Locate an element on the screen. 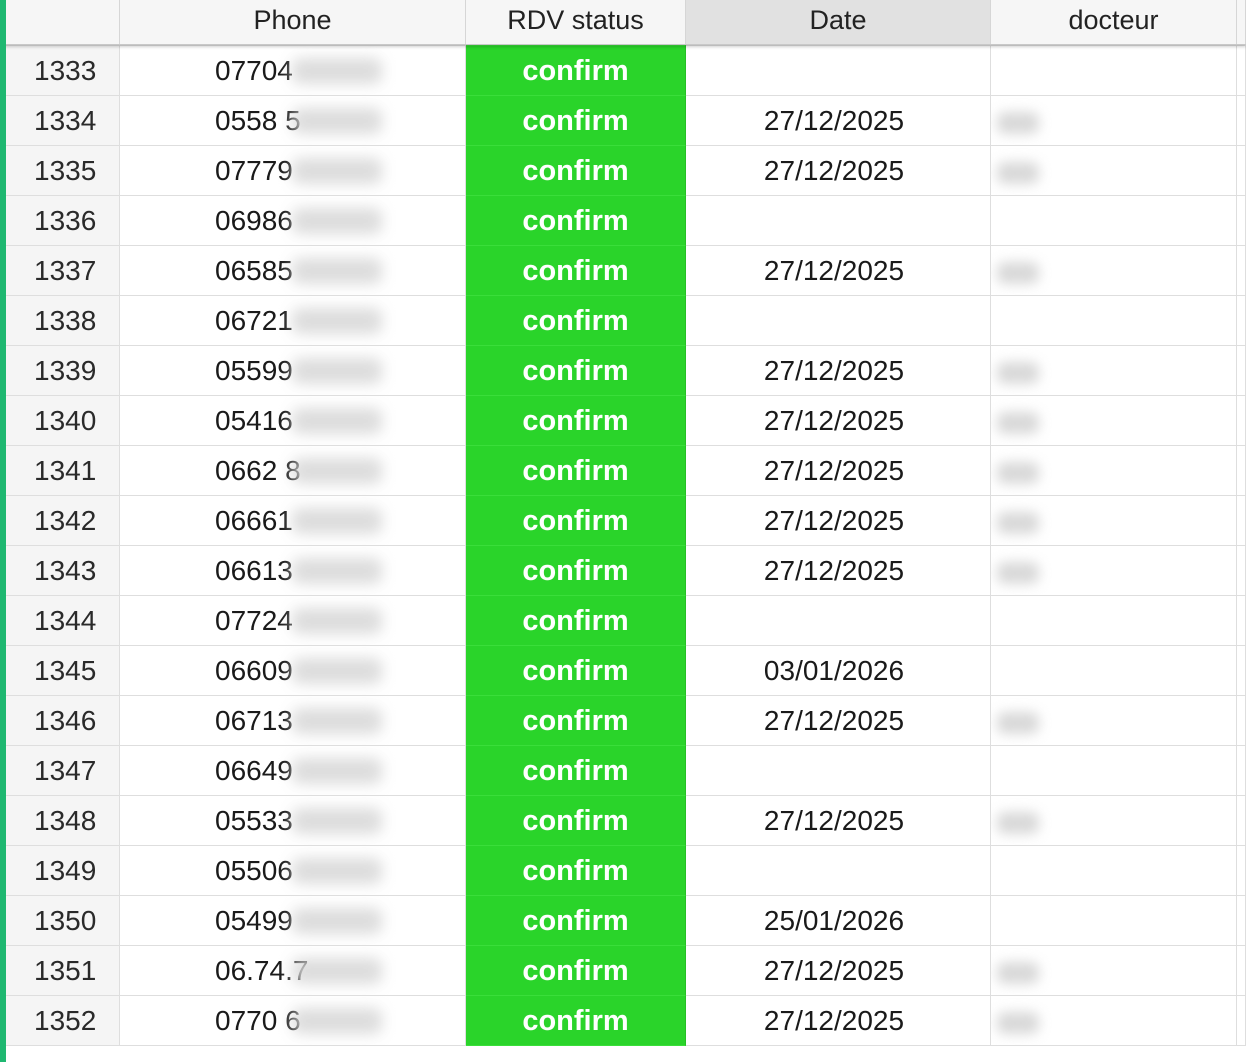 This screenshot has width=1246, height=1062. row-number: 1347 is located at coordinates (63, 771).